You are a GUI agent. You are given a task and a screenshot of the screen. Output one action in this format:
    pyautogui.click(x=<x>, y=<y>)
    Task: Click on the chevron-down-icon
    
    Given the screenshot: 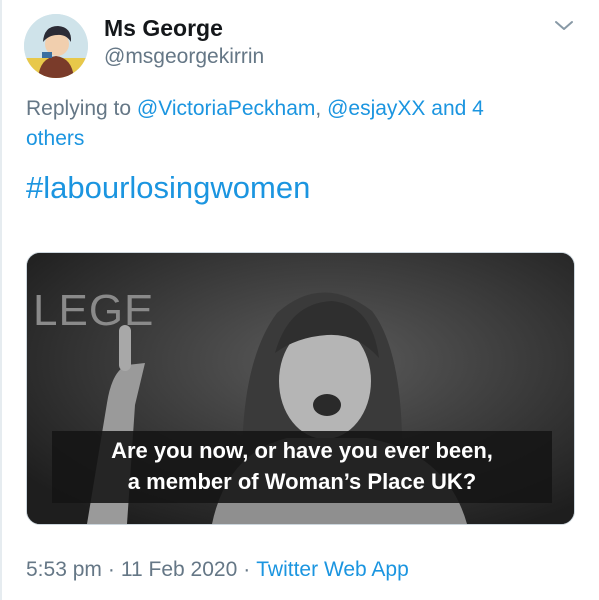 What is the action you would take?
    pyautogui.click(x=564, y=26)
    